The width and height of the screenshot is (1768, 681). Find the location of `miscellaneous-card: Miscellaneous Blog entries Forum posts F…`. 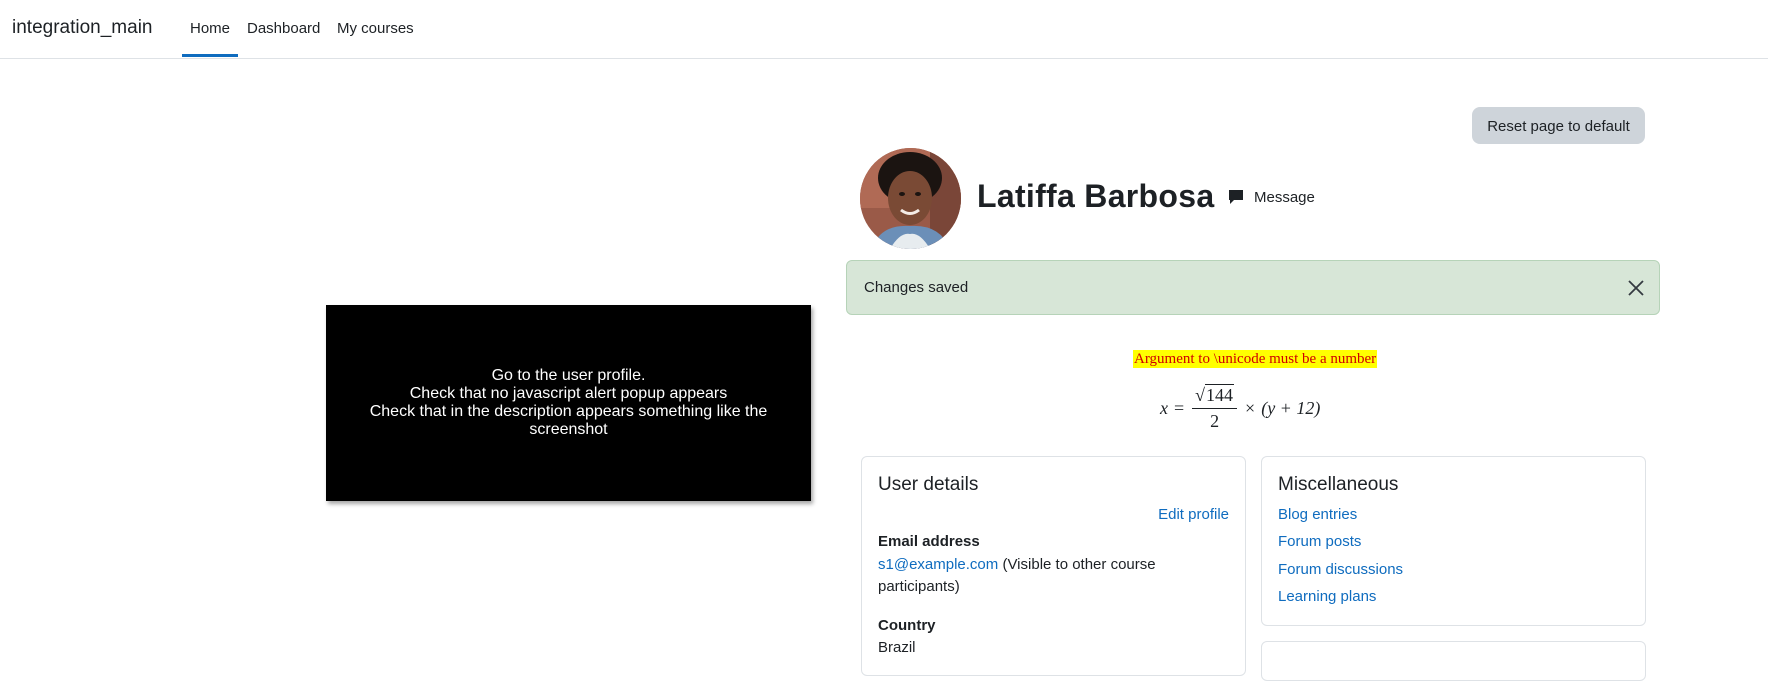

miscellaneous-card: Miscellaneous Blog entries Forum posts F… is located at coordinates (1453, 541).